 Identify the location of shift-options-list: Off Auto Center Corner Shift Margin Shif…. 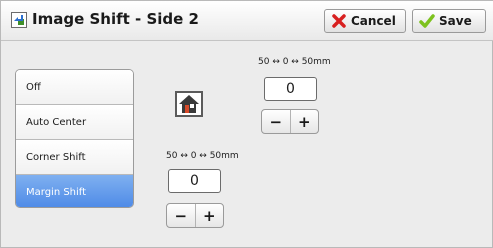
(74, 138).